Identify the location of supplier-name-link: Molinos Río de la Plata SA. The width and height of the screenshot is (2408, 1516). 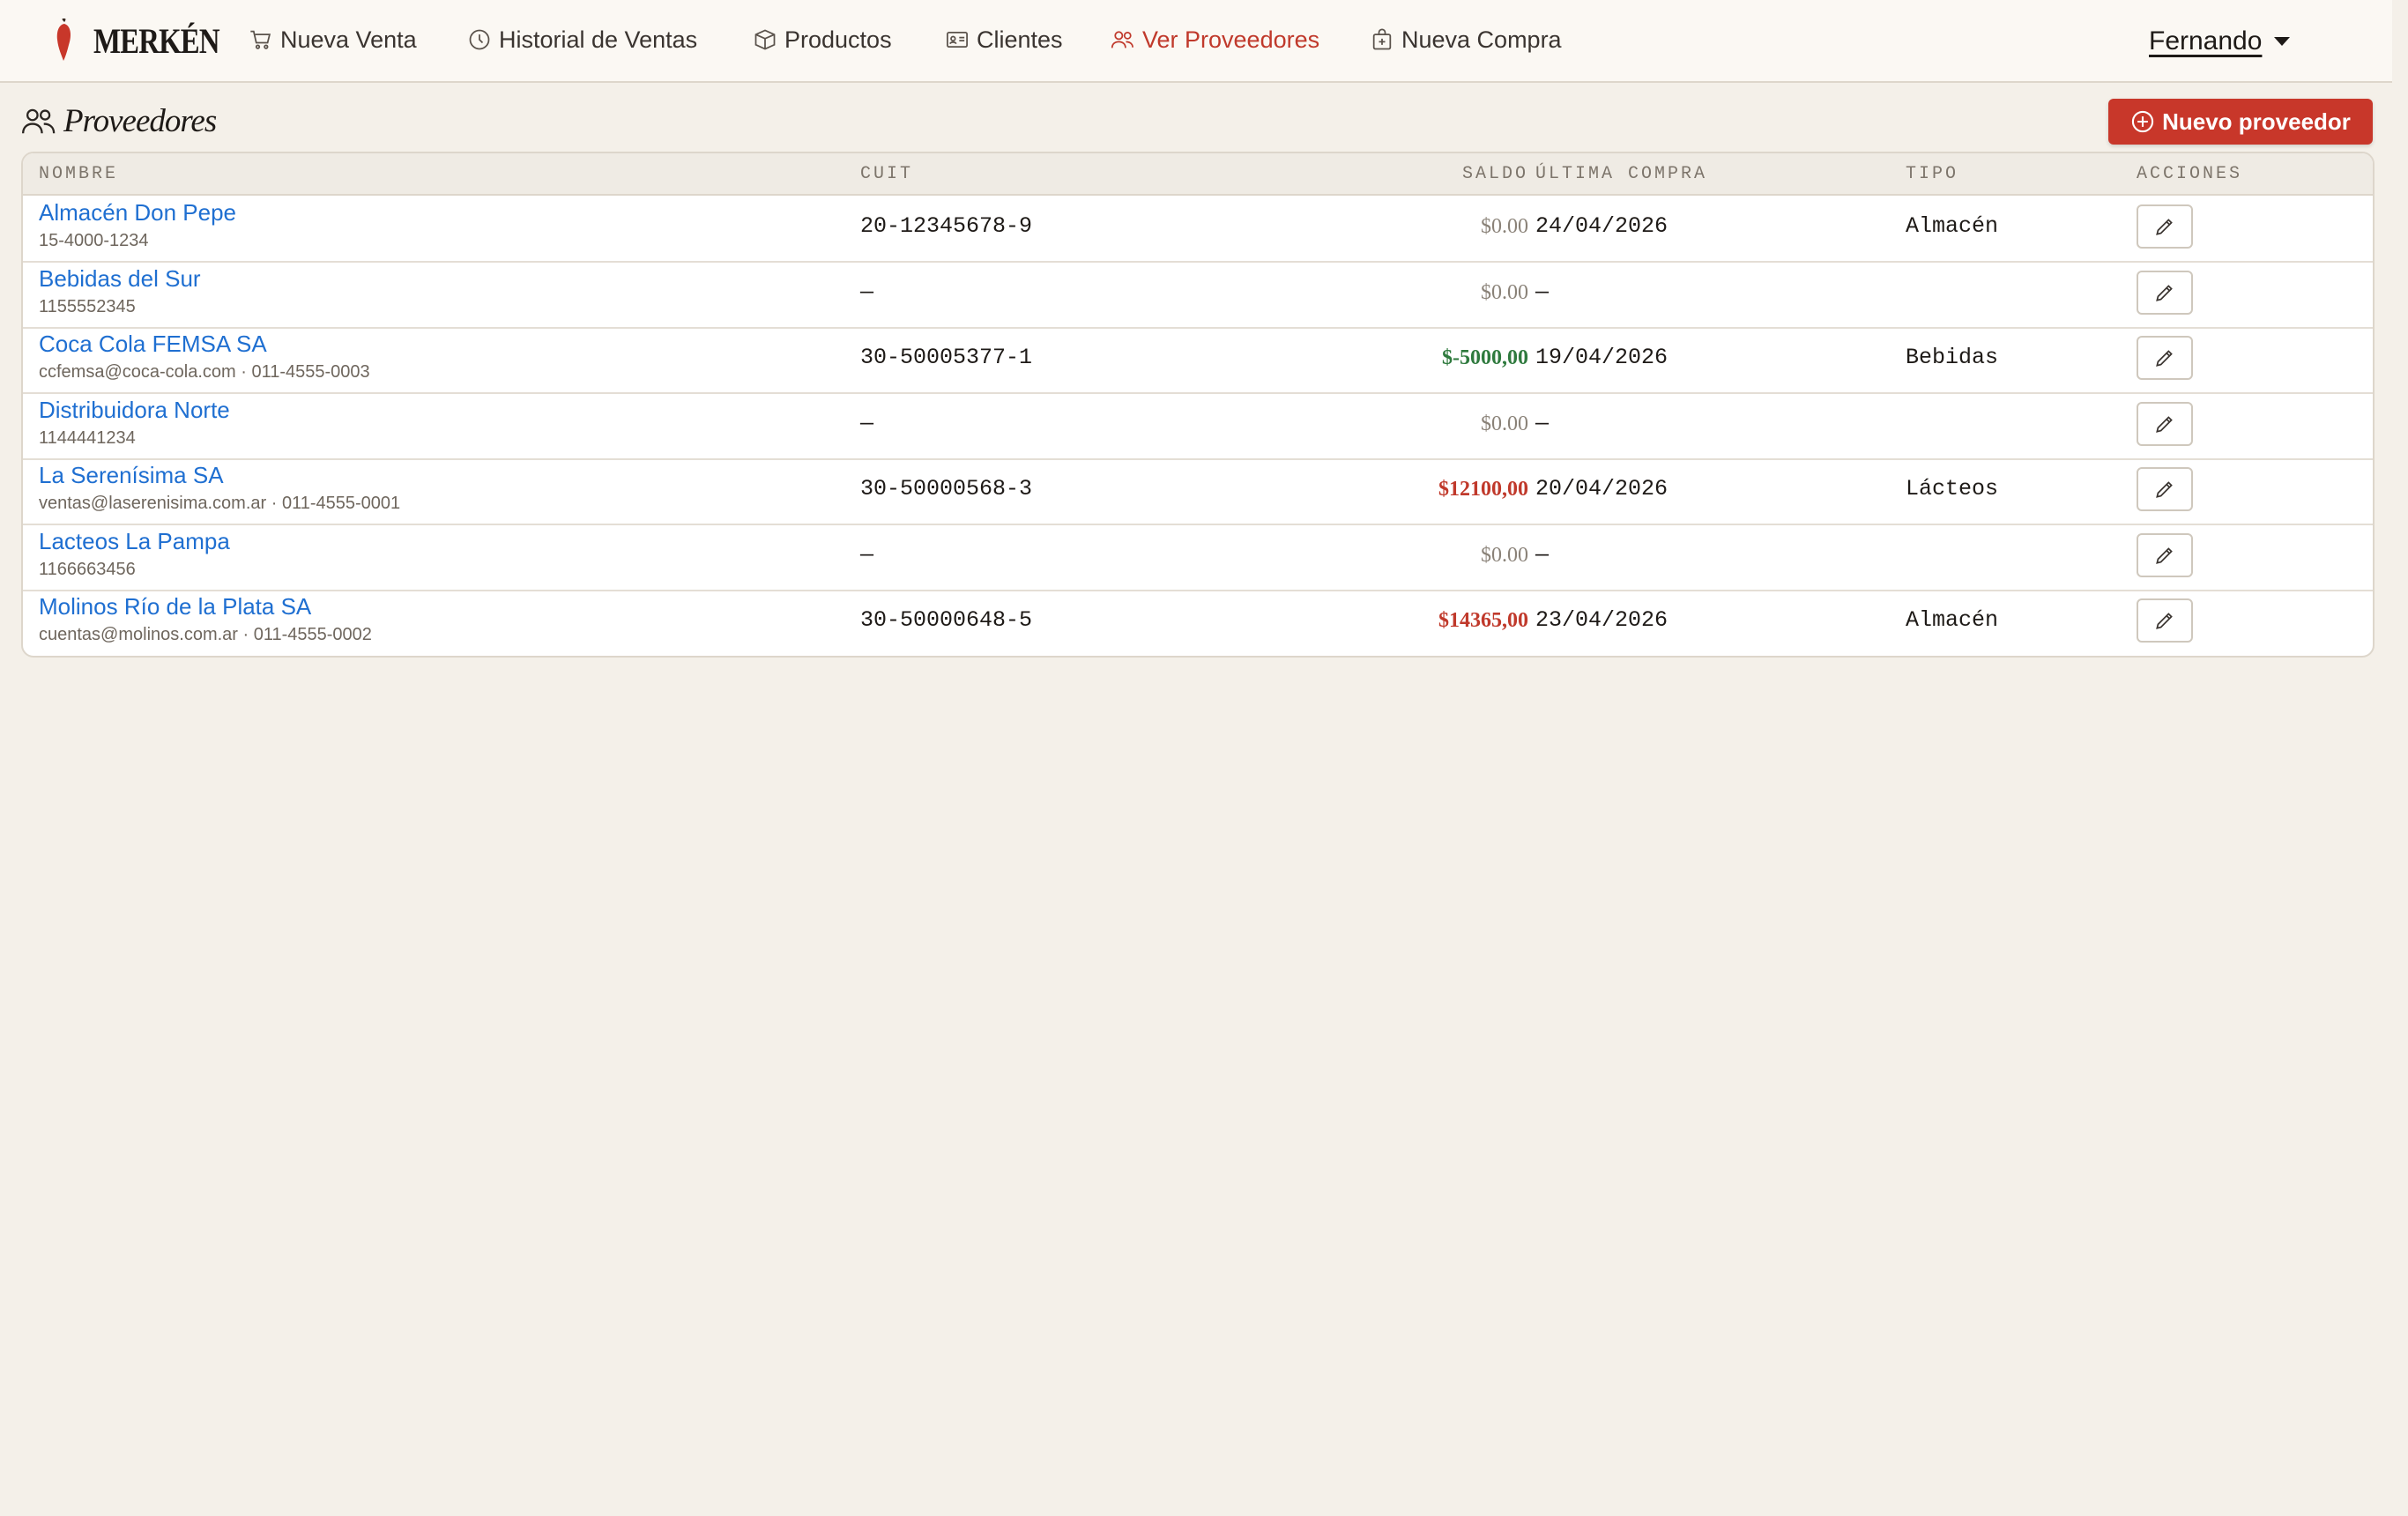
(175, 607).